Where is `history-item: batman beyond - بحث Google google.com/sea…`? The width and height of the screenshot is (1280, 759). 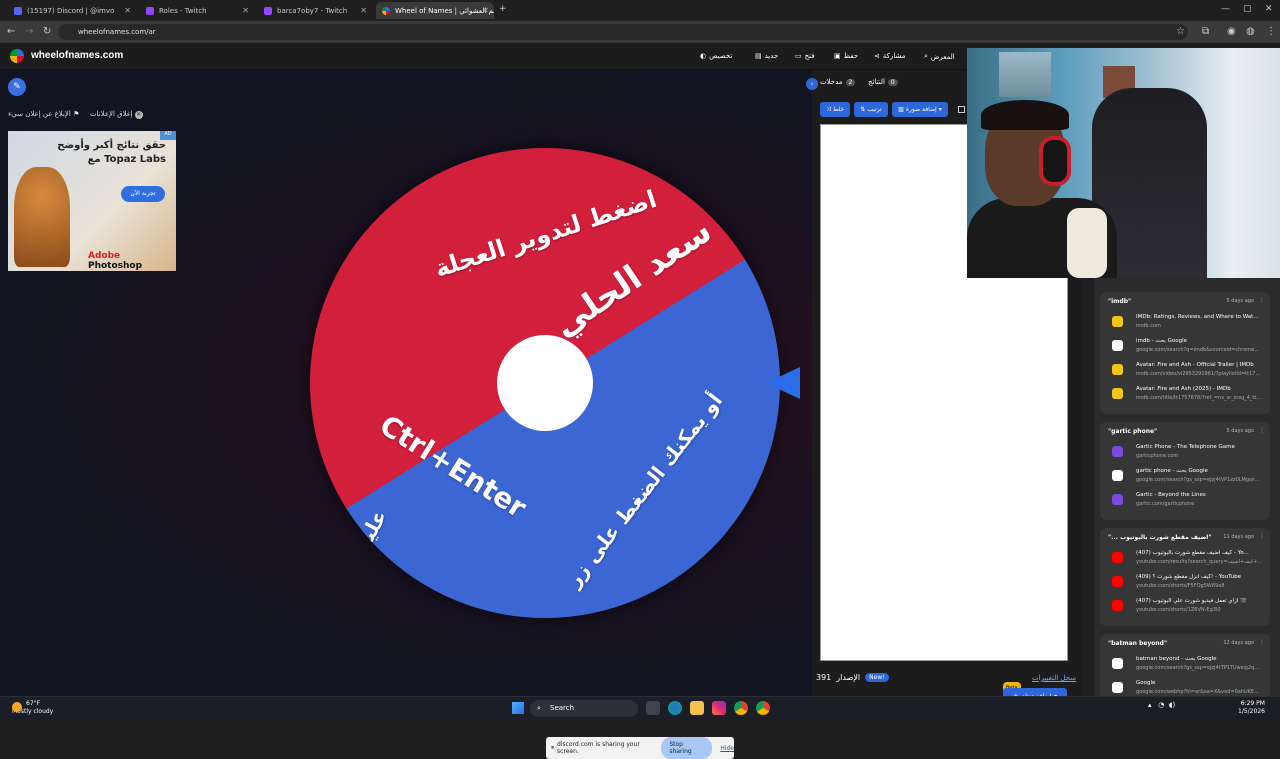
history-item: batman beyond - بحث Google google.com/sea… is located at coordinates (1188, 665).